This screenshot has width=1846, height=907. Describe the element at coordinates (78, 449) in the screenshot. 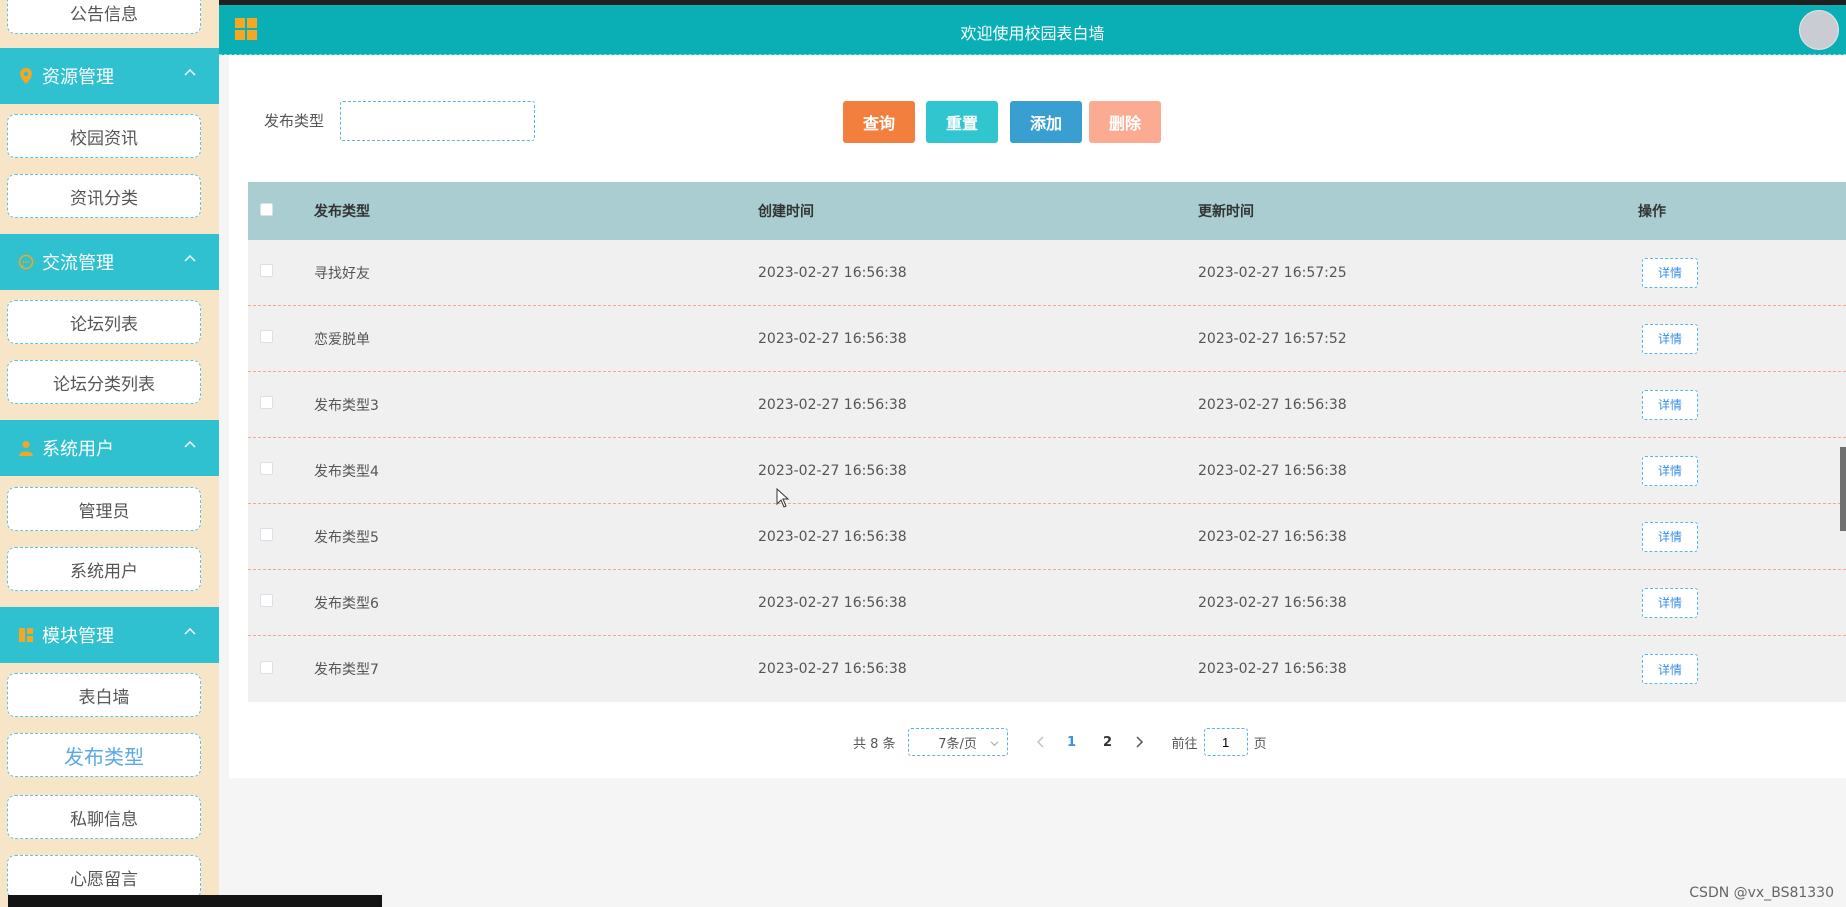

I see `sidebar-group-label: 系统用户` at that location.